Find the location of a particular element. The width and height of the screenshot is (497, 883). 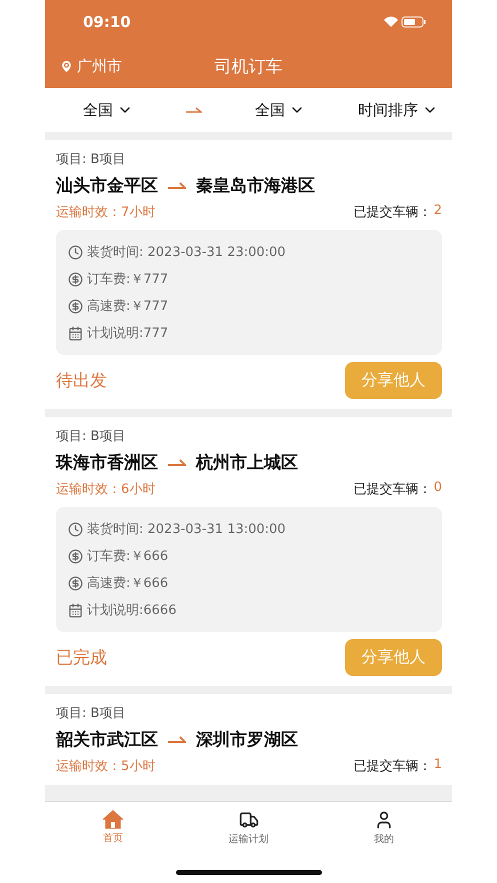

order-card: 项目: B项目 韶关市武江区 深圳市罗湖区 运输时效：5小时 已提交车辆：1 is located at coordinates (248, 739).